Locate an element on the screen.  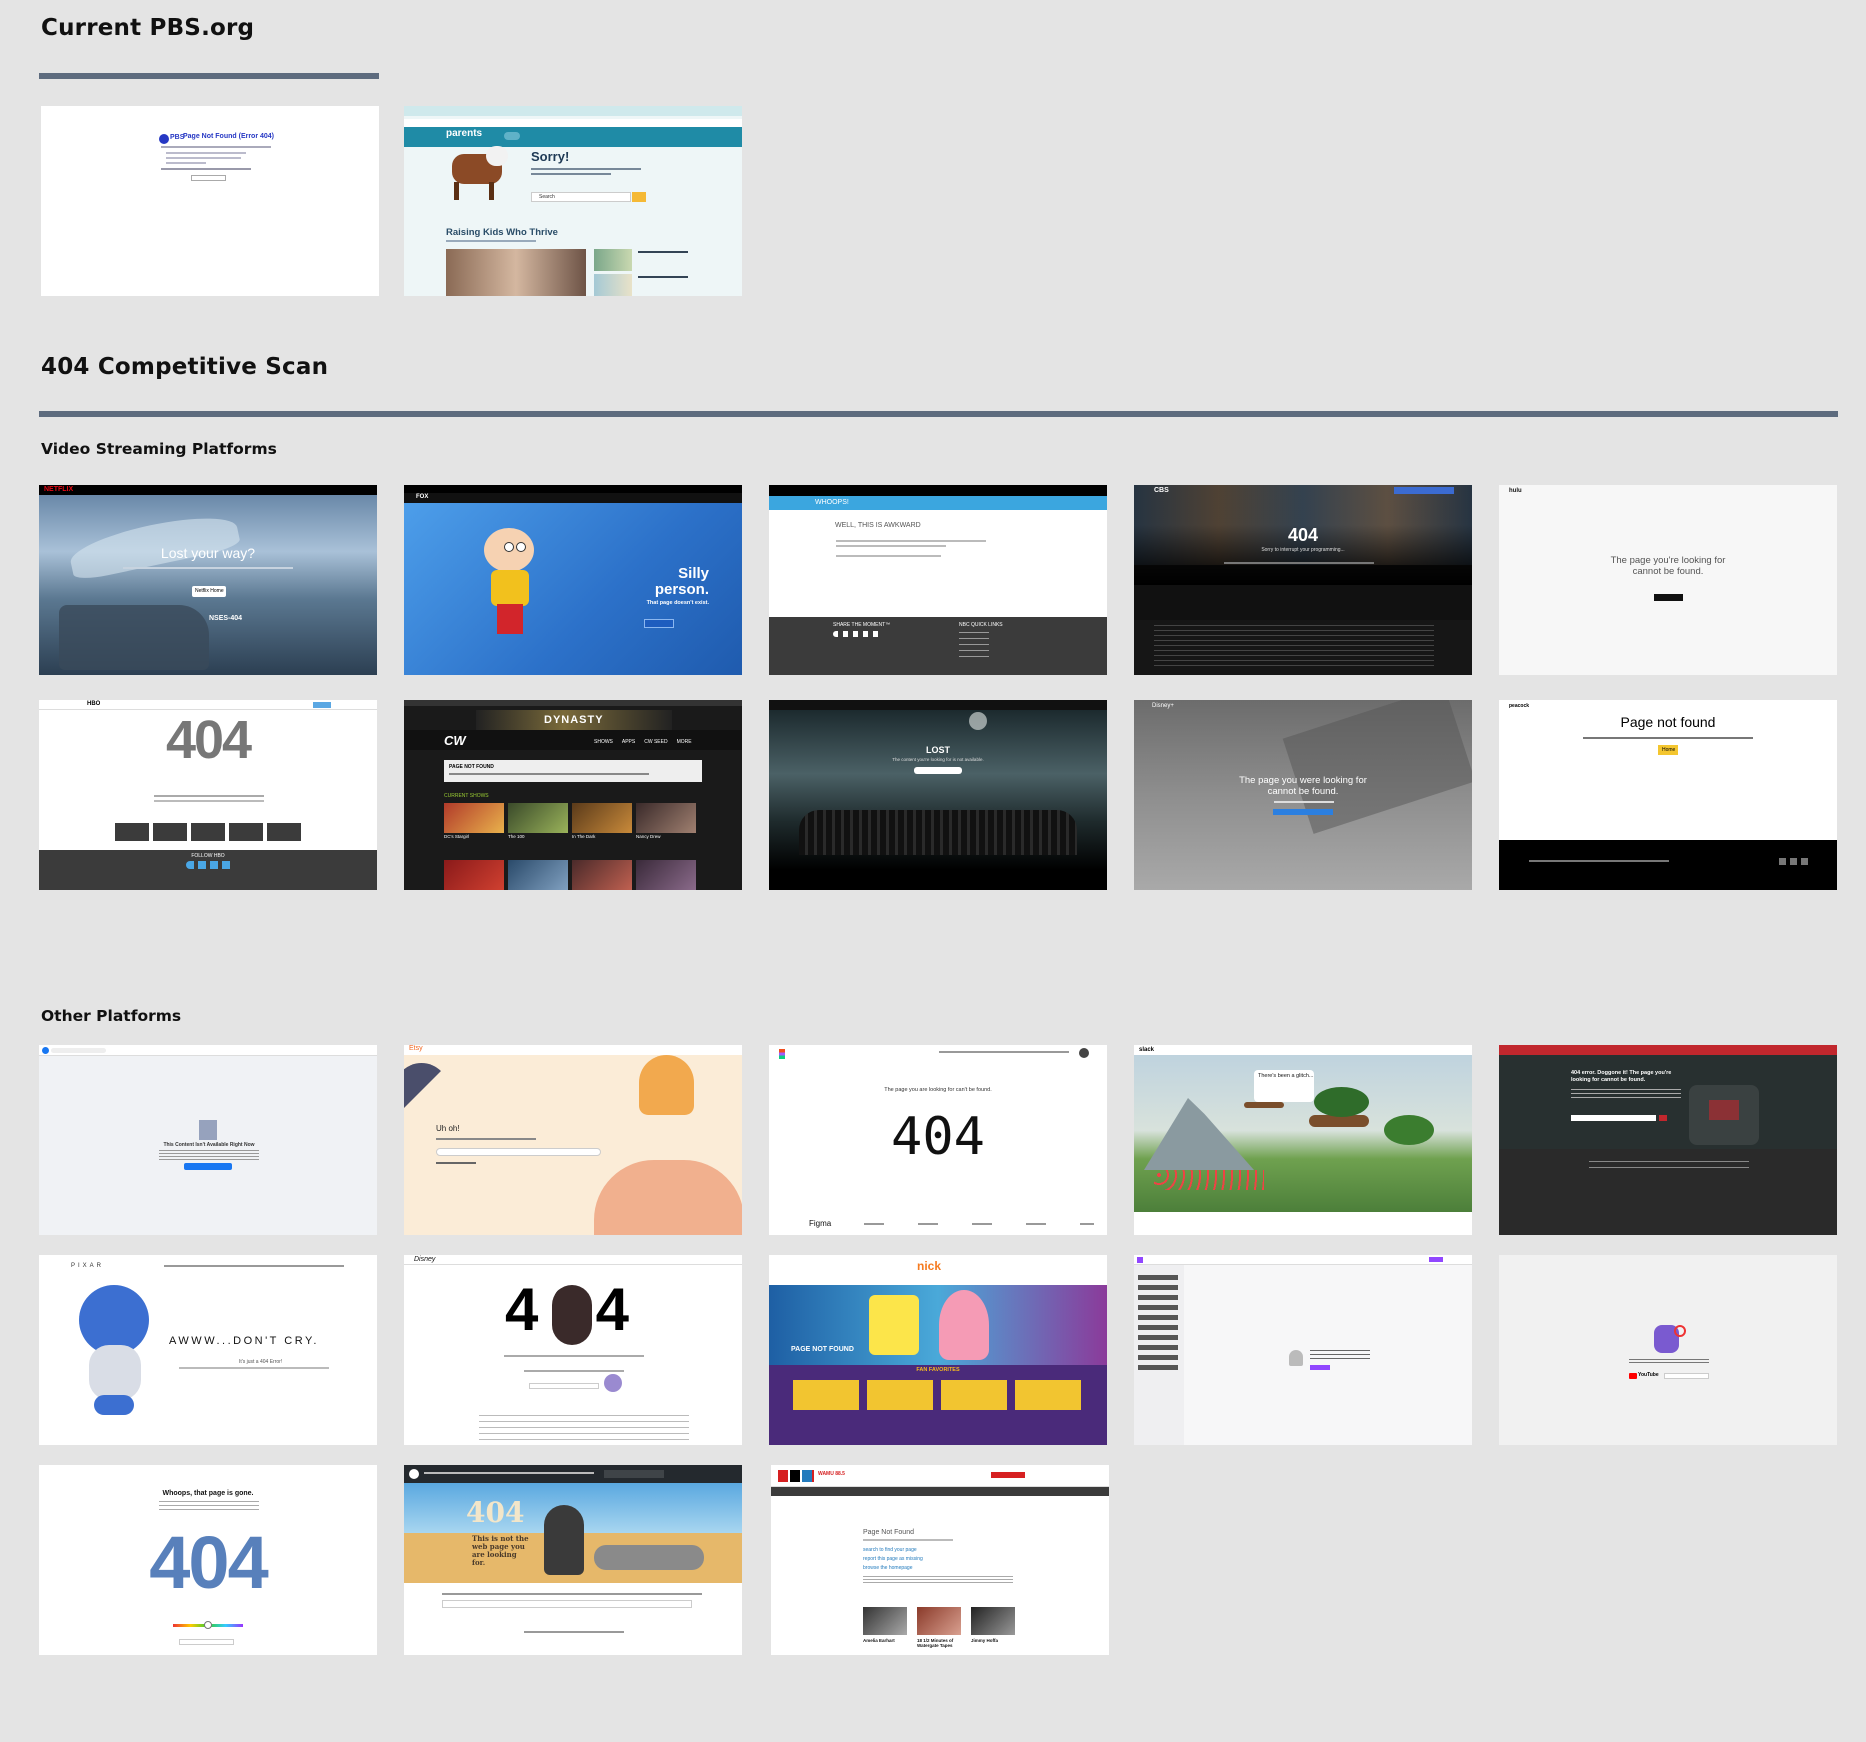
thumbnail-nick-404: nick PAGE NOT FOUND FAN FAVORITES is located at coordinates (938, 1350).